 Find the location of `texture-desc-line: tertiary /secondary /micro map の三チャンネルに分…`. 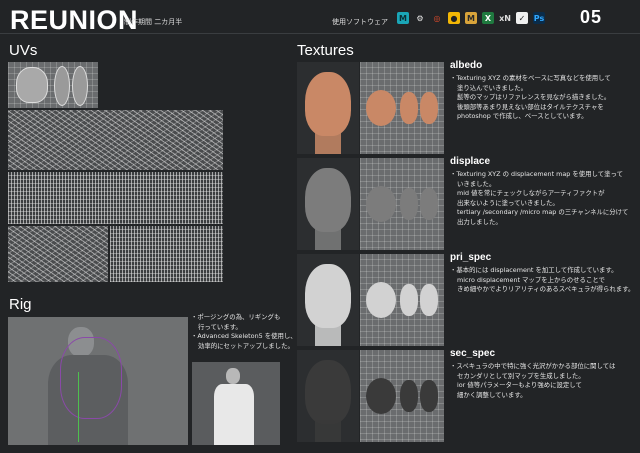

texture-desc-line: tertiary /secondary /micro map の三チャンネルに分… is located at coordinates (543, 212).